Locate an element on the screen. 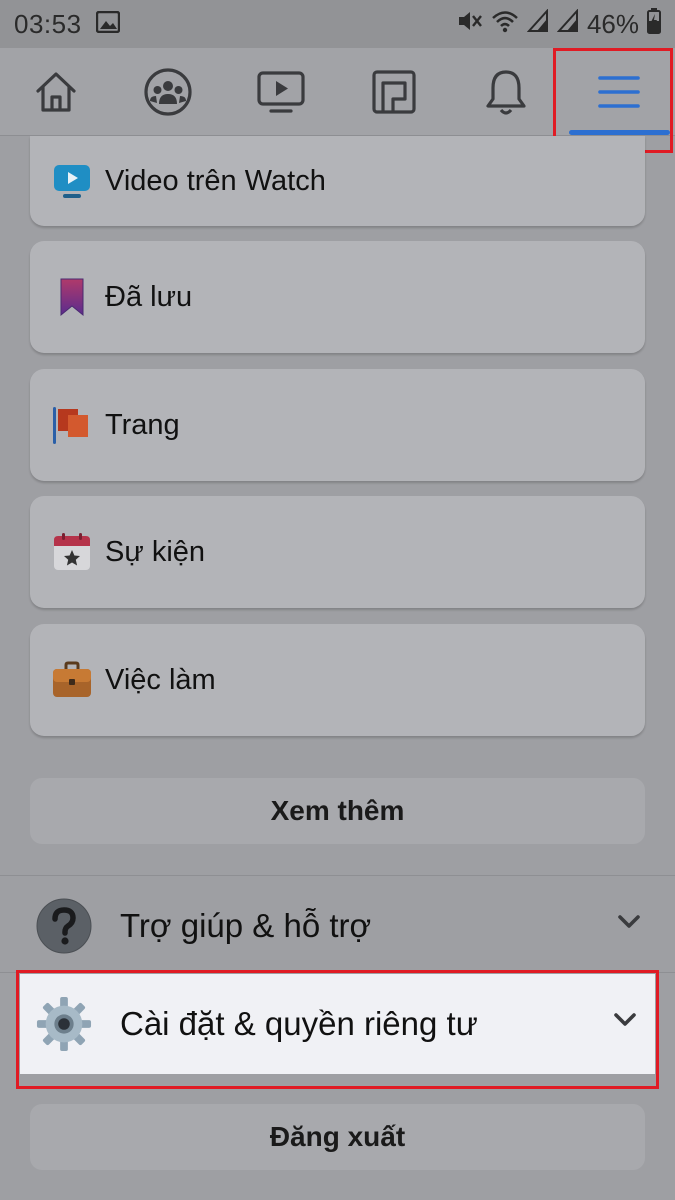  divider is located at coordinates (337, 972).